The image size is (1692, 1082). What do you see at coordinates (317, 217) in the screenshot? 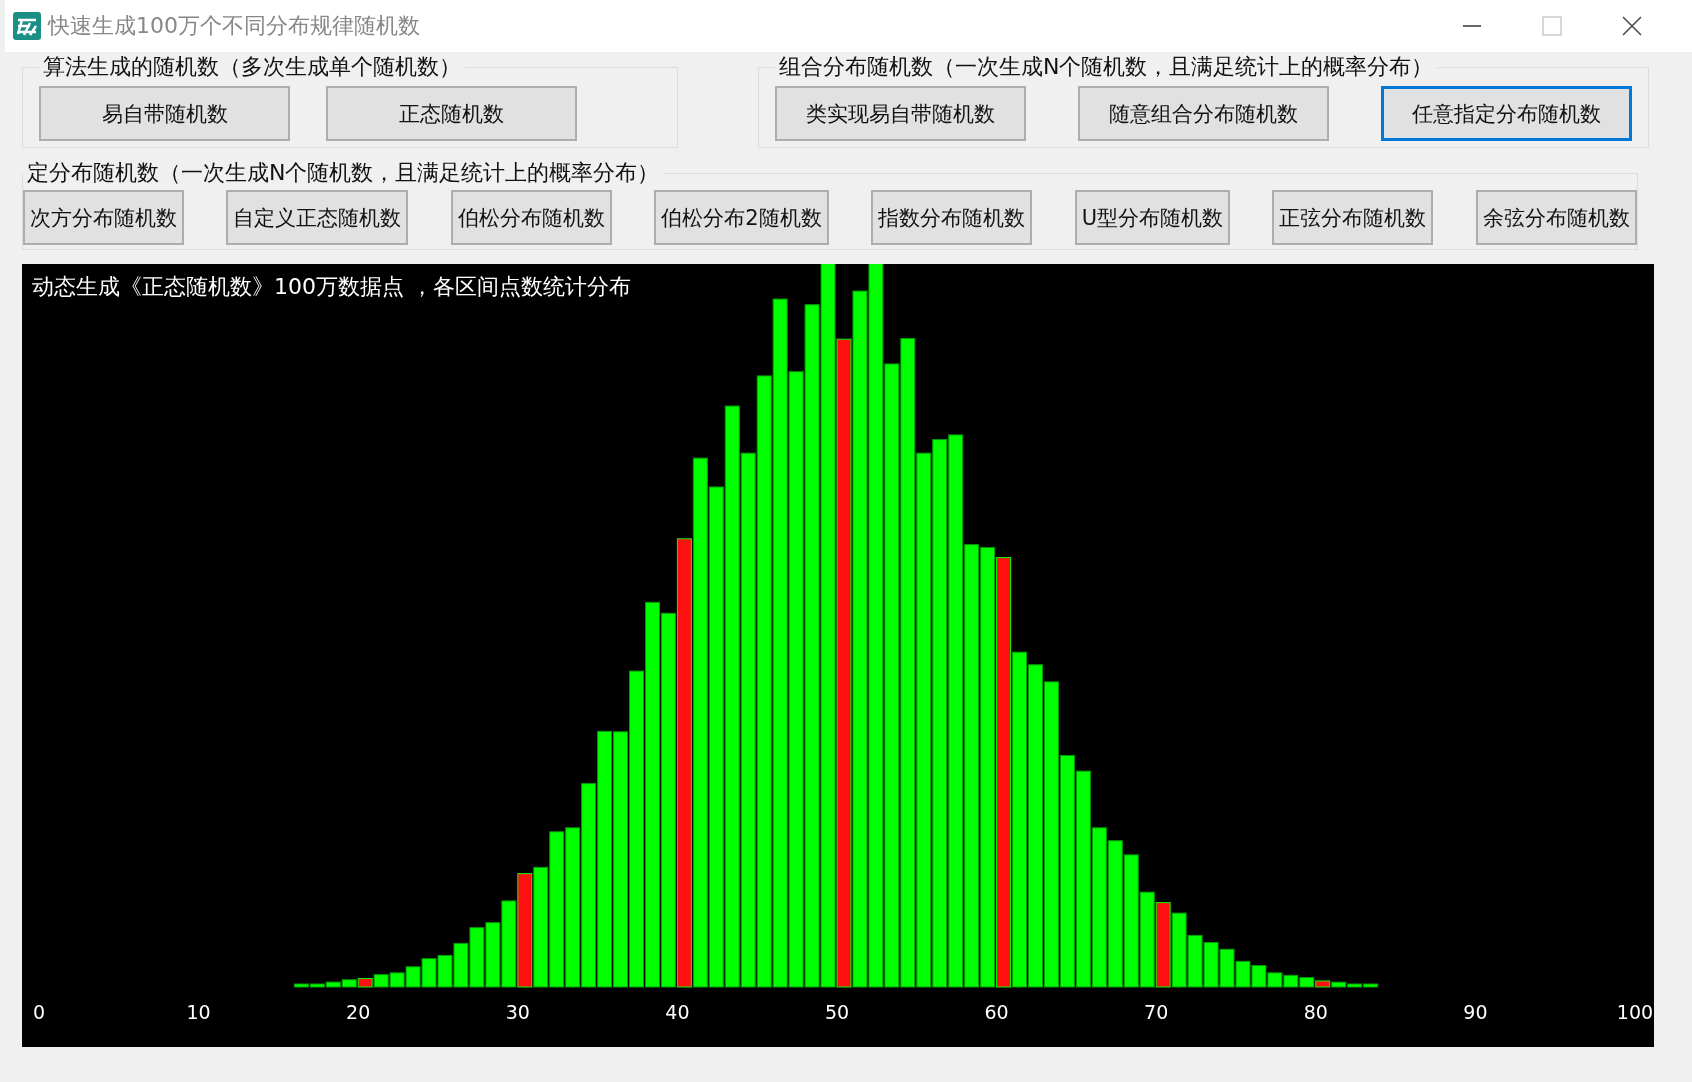
I see `generate-button: 自定义正态随机数` at bounding box center [317, 217].